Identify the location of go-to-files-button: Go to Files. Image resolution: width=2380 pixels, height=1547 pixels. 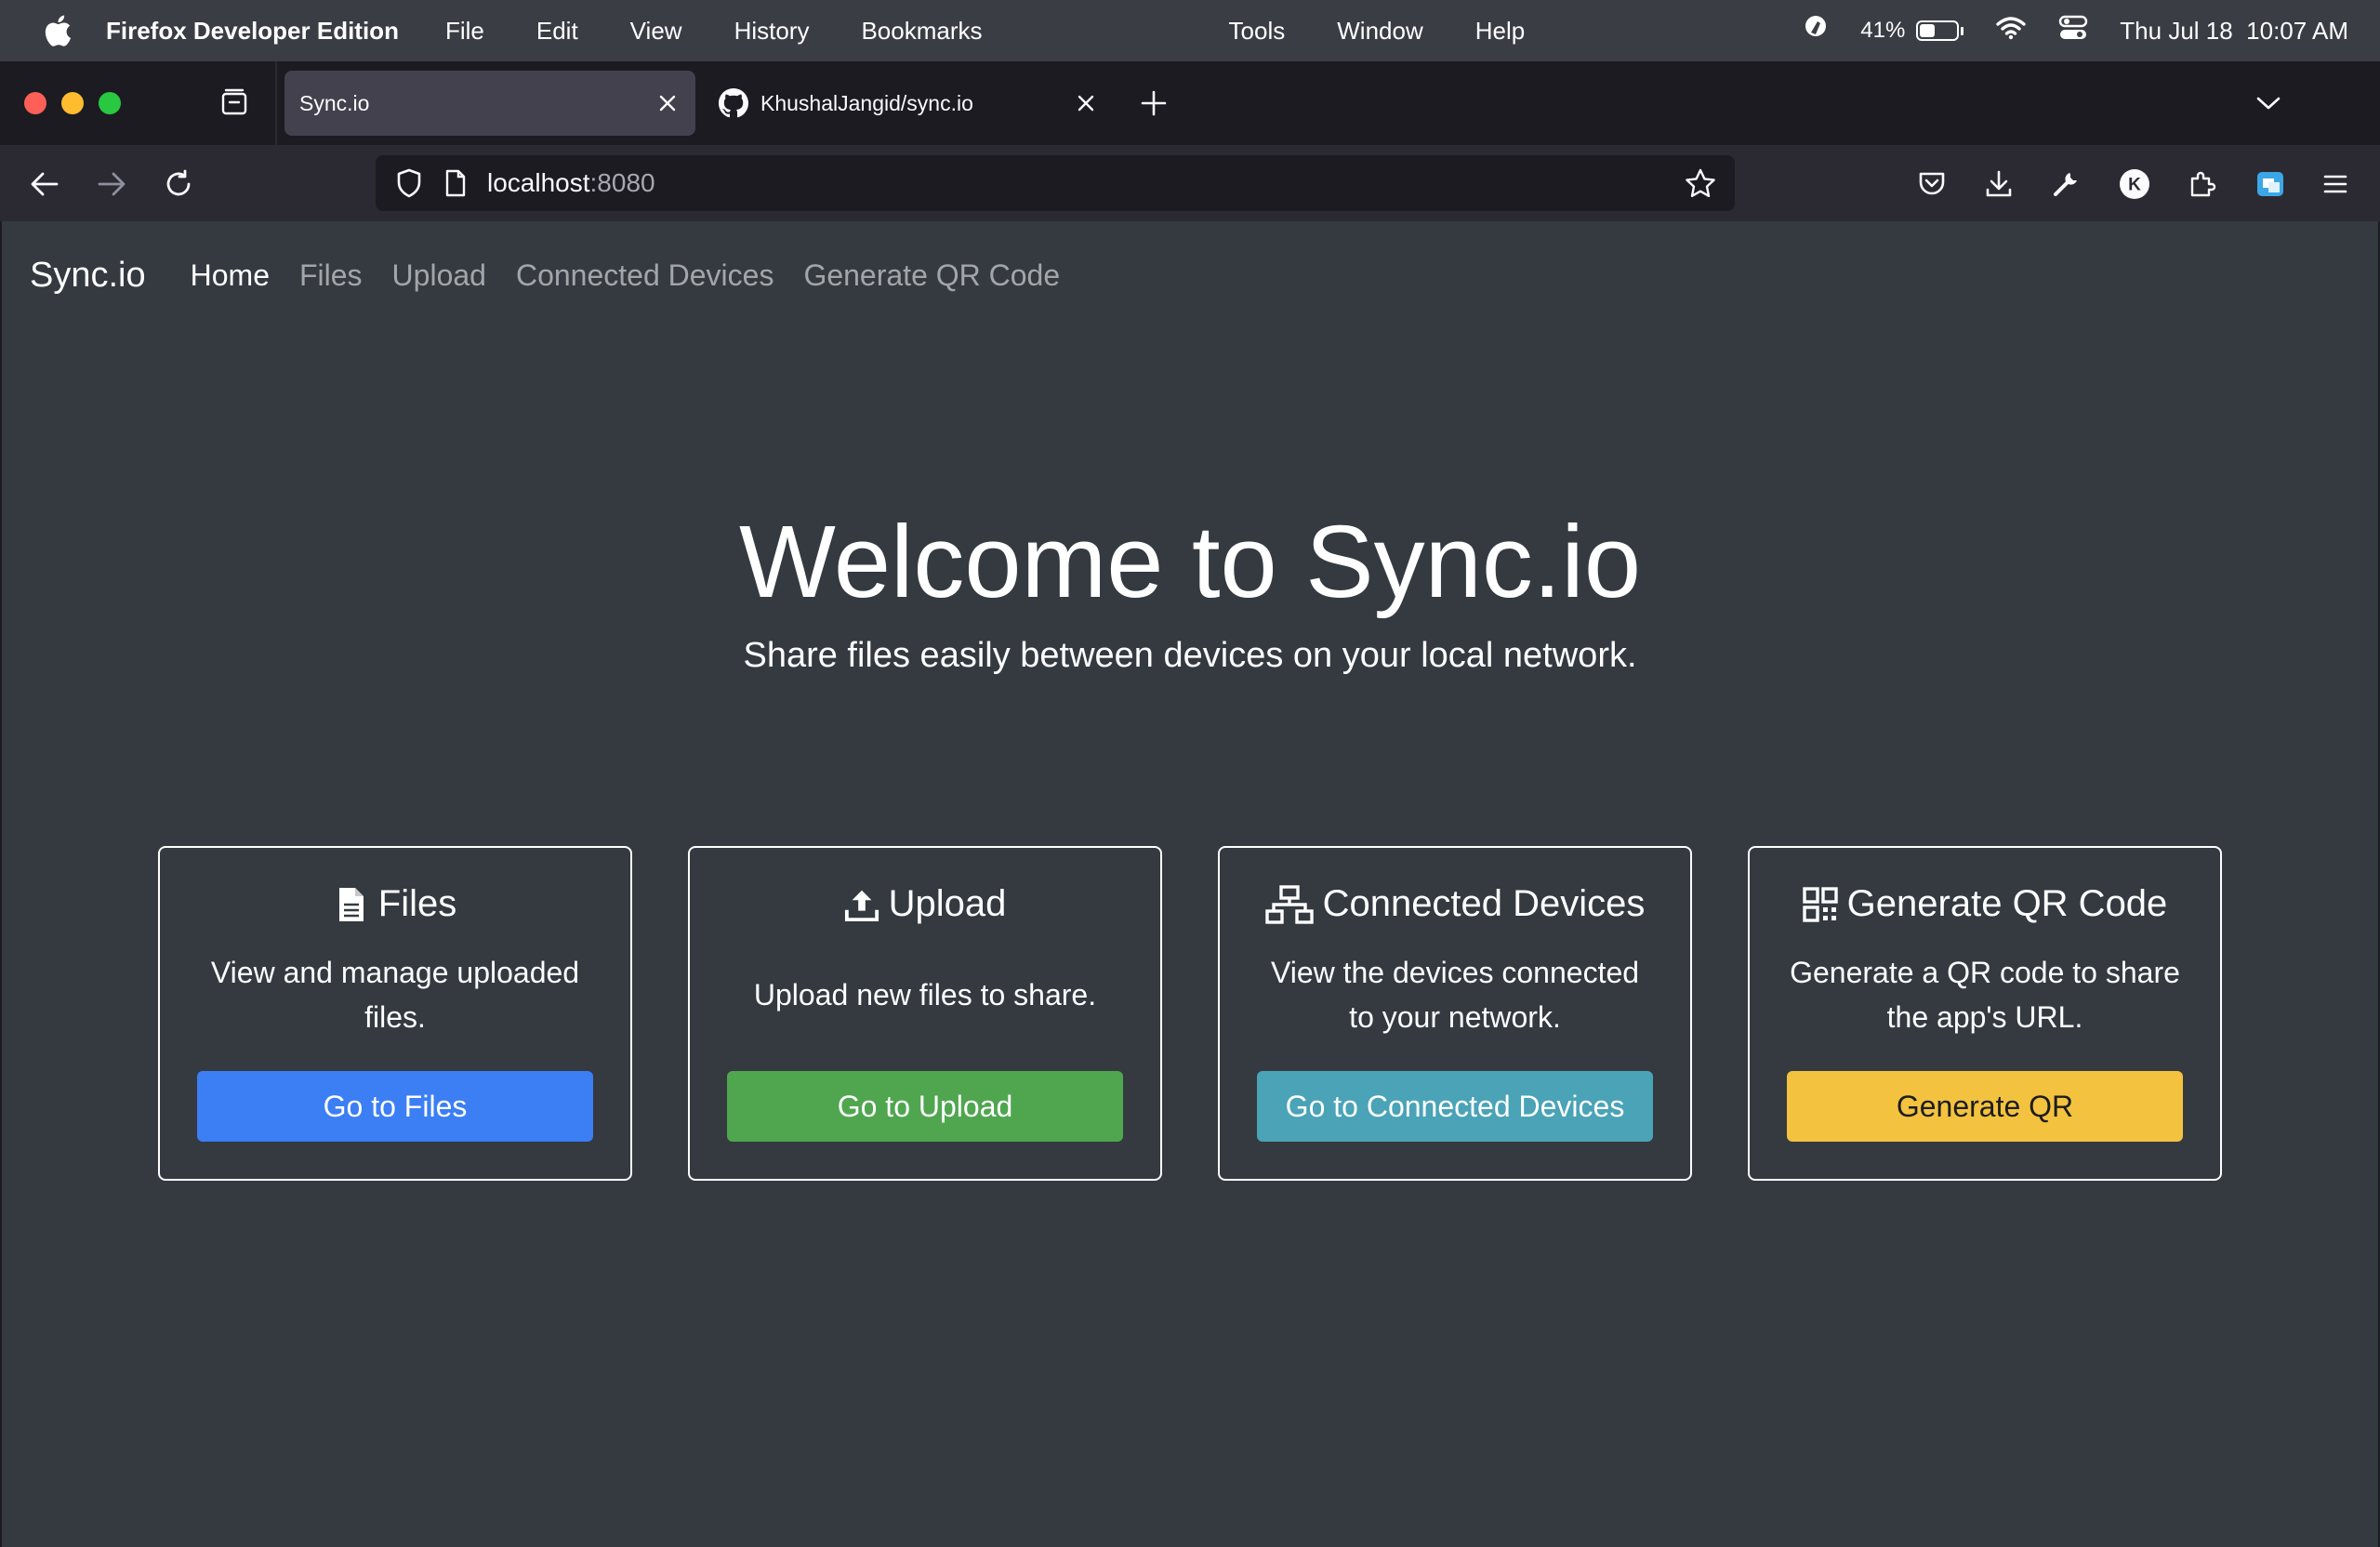
(395, 1106).